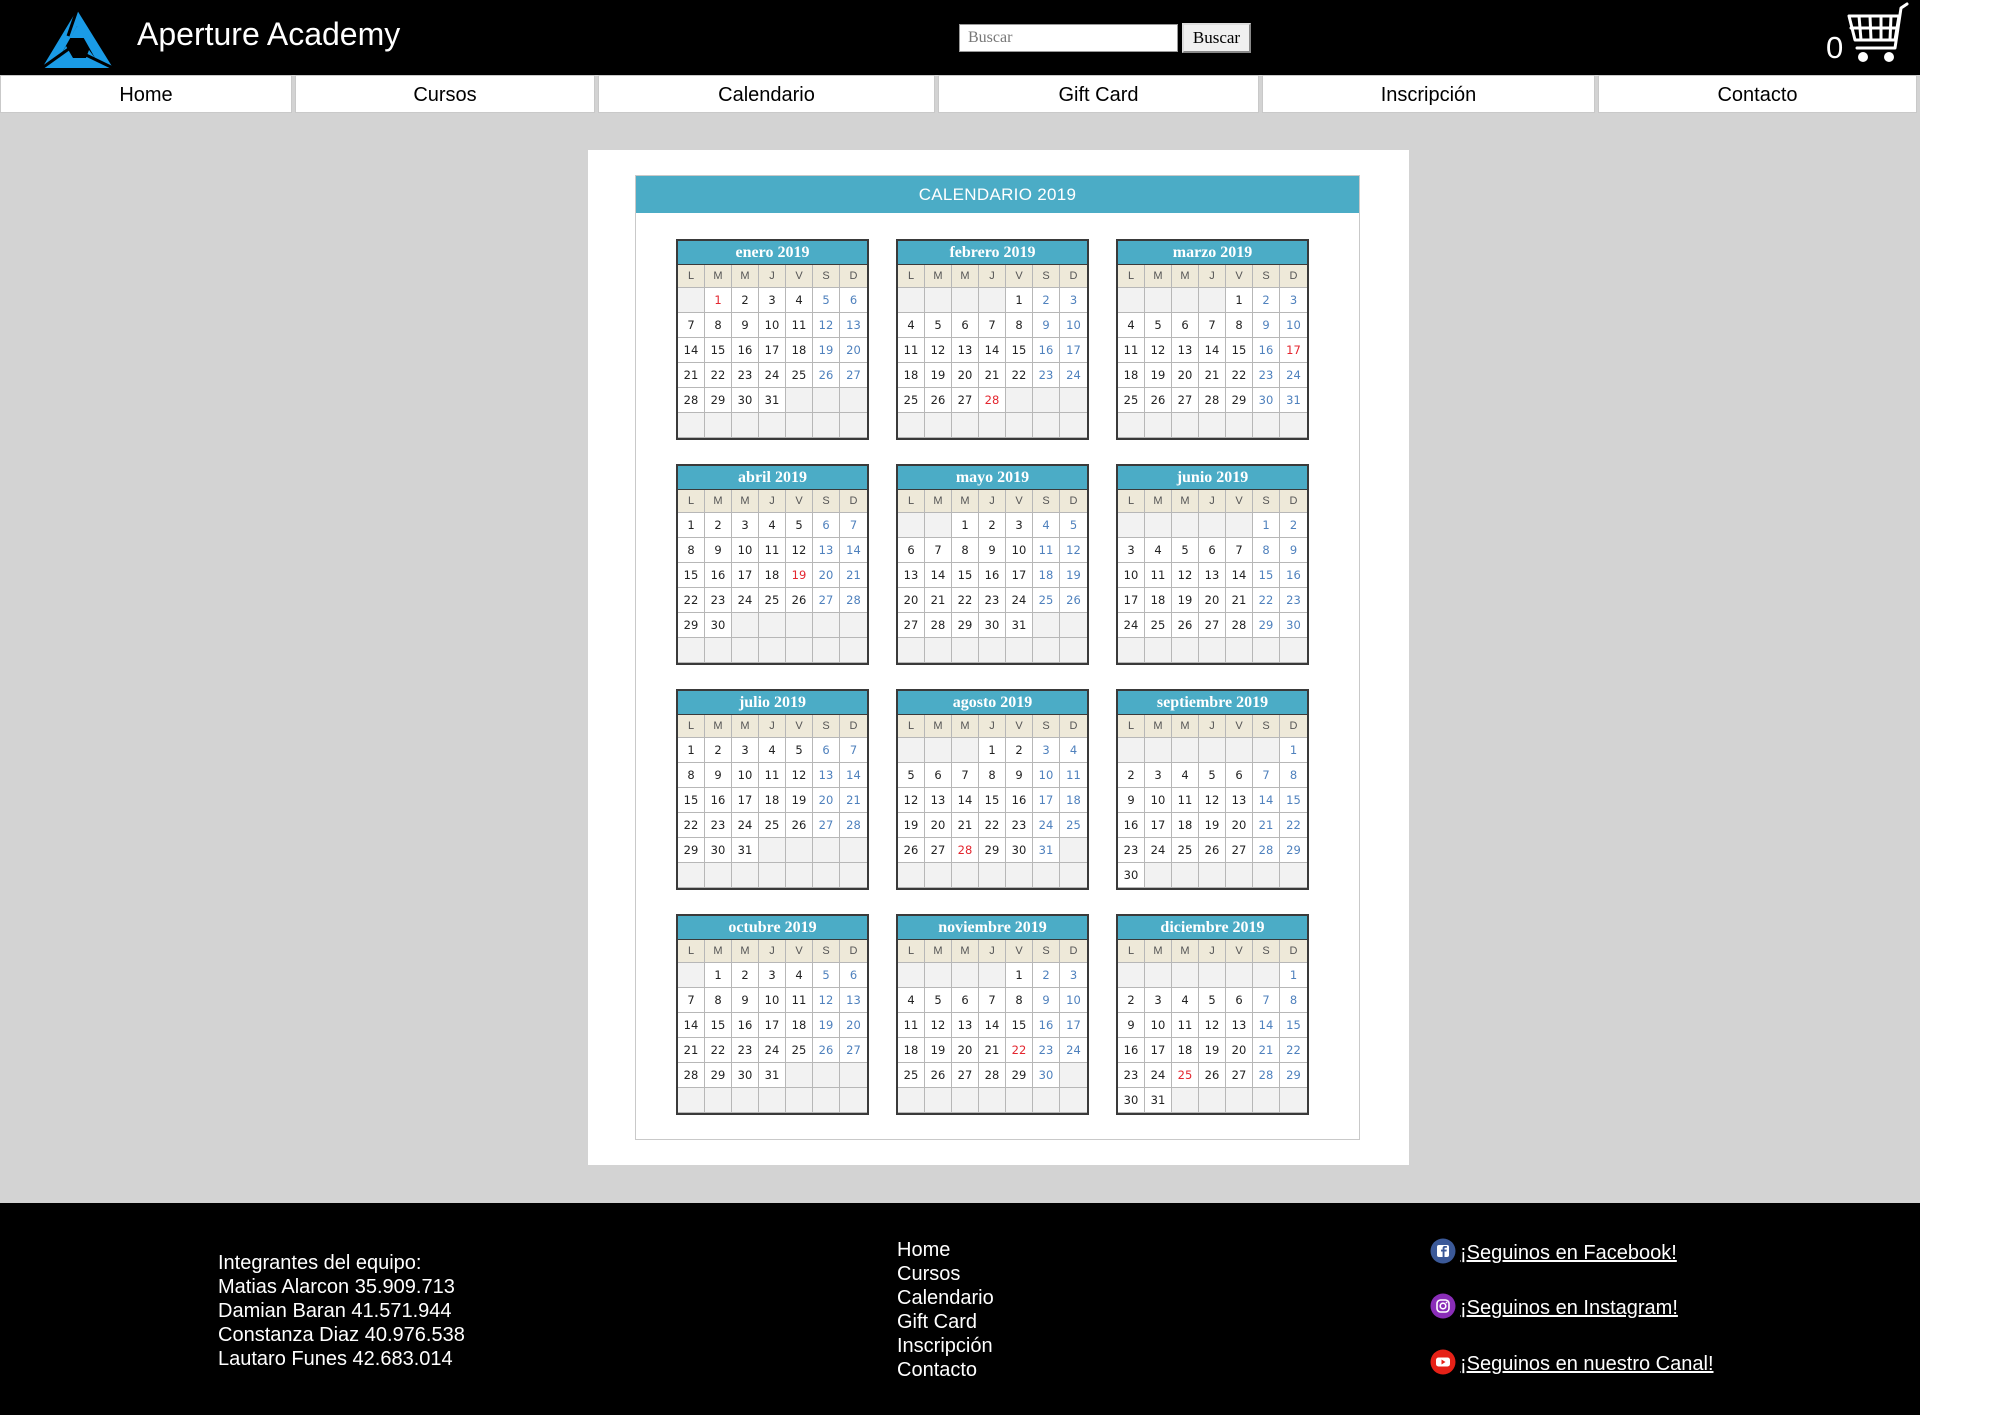 Image resolution: width=1995 pixels, height=1415 pixels. What do you see at coordinates (1568, 1253) in the screenshot?
I see `facebook-link: ¡Seguinos en Facebook!` at bounding box center [1568, 1253].